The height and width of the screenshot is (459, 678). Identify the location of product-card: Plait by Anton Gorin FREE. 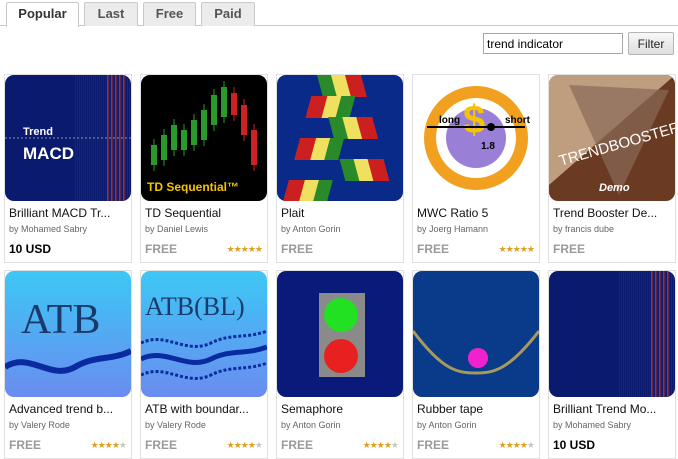
(340, 168).